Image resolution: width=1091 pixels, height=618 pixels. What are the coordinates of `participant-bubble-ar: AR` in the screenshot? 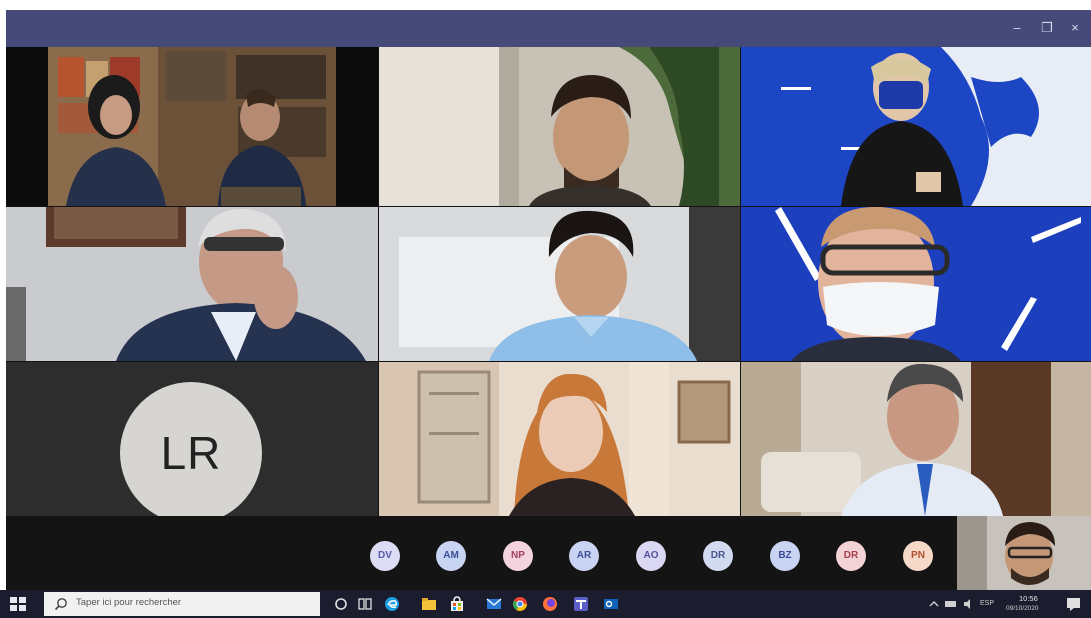 It's located at (584, 556).